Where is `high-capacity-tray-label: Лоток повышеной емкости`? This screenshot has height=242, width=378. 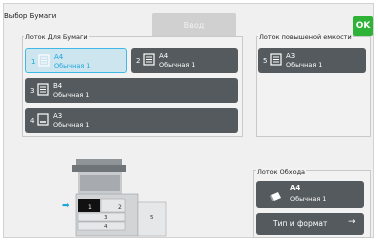
high-capacity-tray-label: Лоток повышеной емкости is located at coordinates (305, 37).